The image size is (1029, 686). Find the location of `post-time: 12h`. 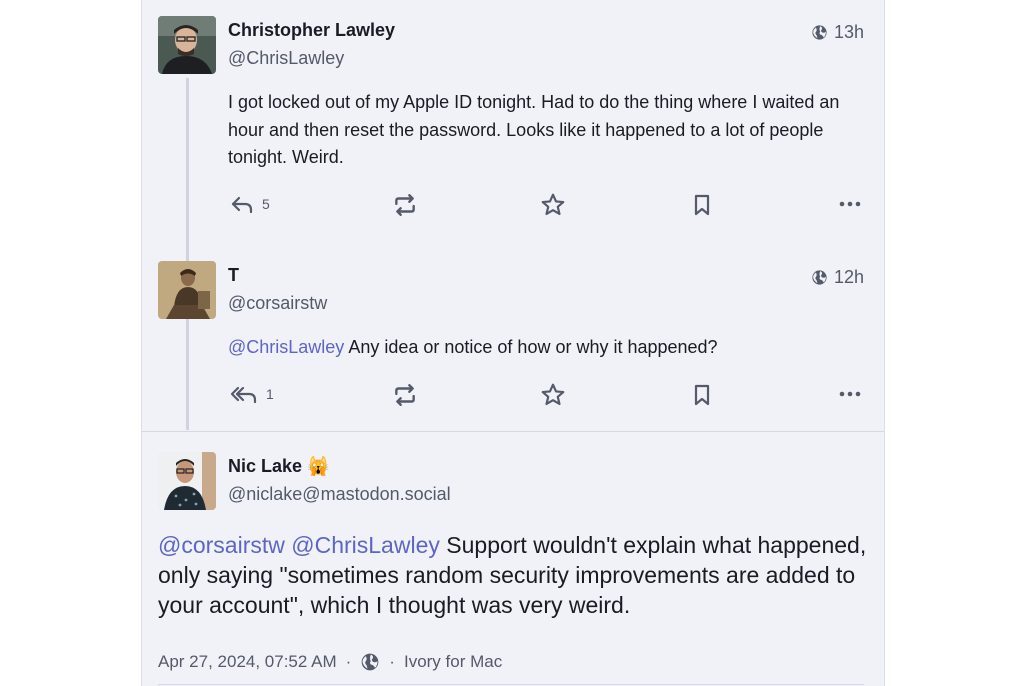

post-time: 12h is located at coordinates (849, 277).